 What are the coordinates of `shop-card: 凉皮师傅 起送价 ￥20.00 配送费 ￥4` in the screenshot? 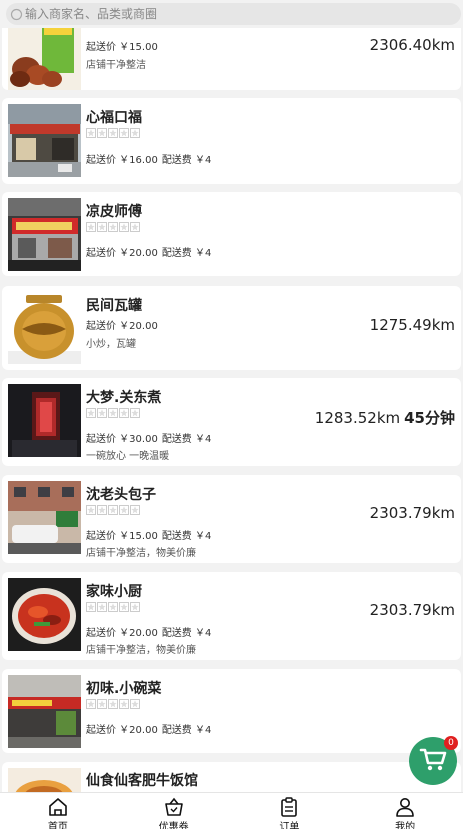 It's located at (231, 234).